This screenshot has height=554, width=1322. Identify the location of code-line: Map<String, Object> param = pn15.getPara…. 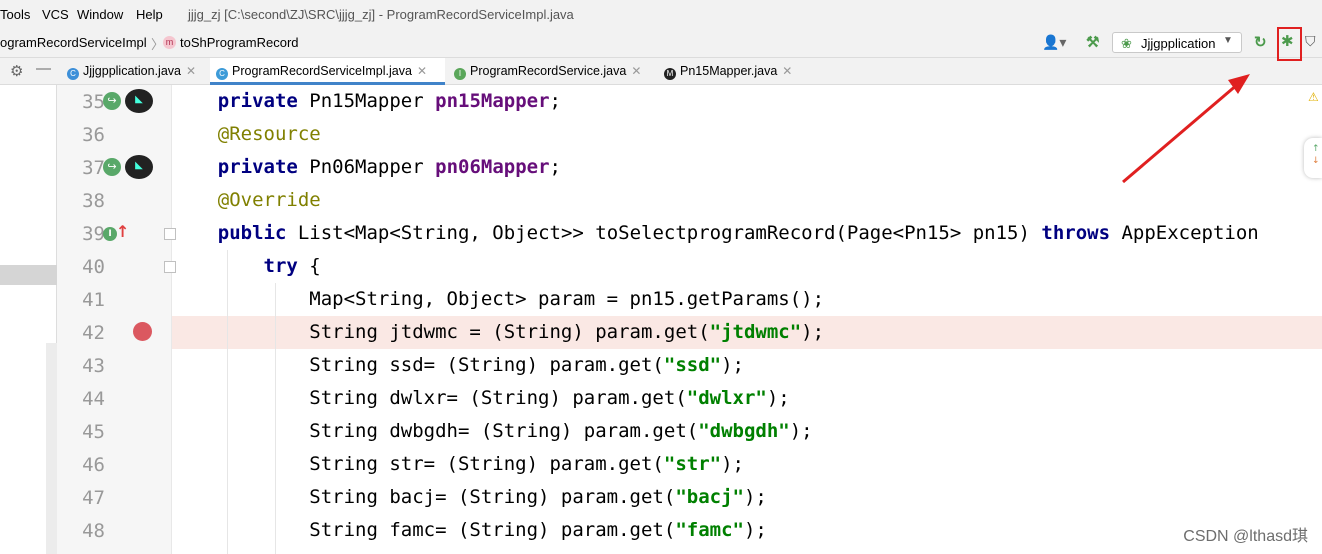
(747, 299).